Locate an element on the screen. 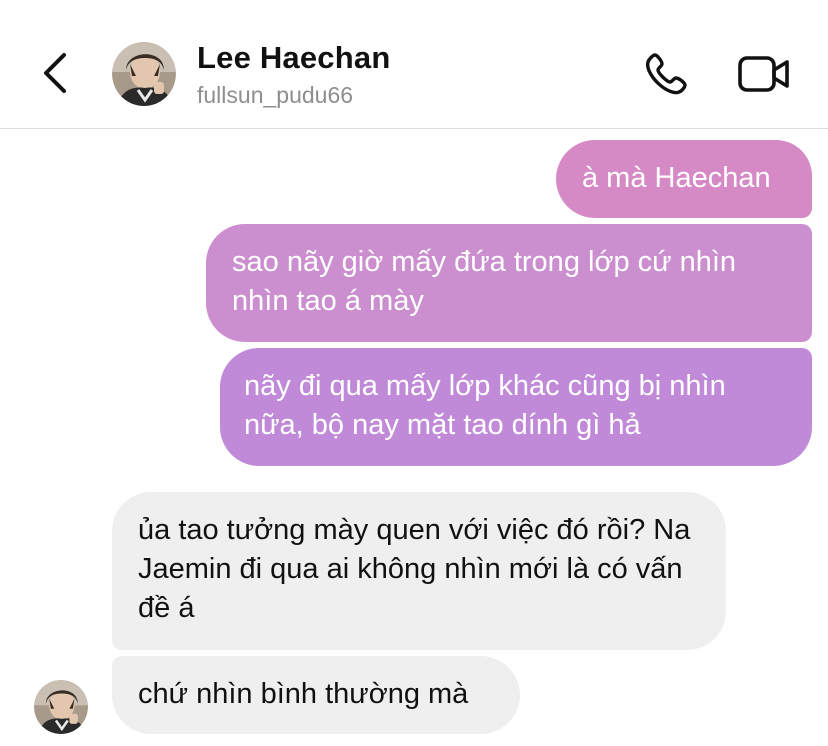  back-button is located at coordinates (55, 73).